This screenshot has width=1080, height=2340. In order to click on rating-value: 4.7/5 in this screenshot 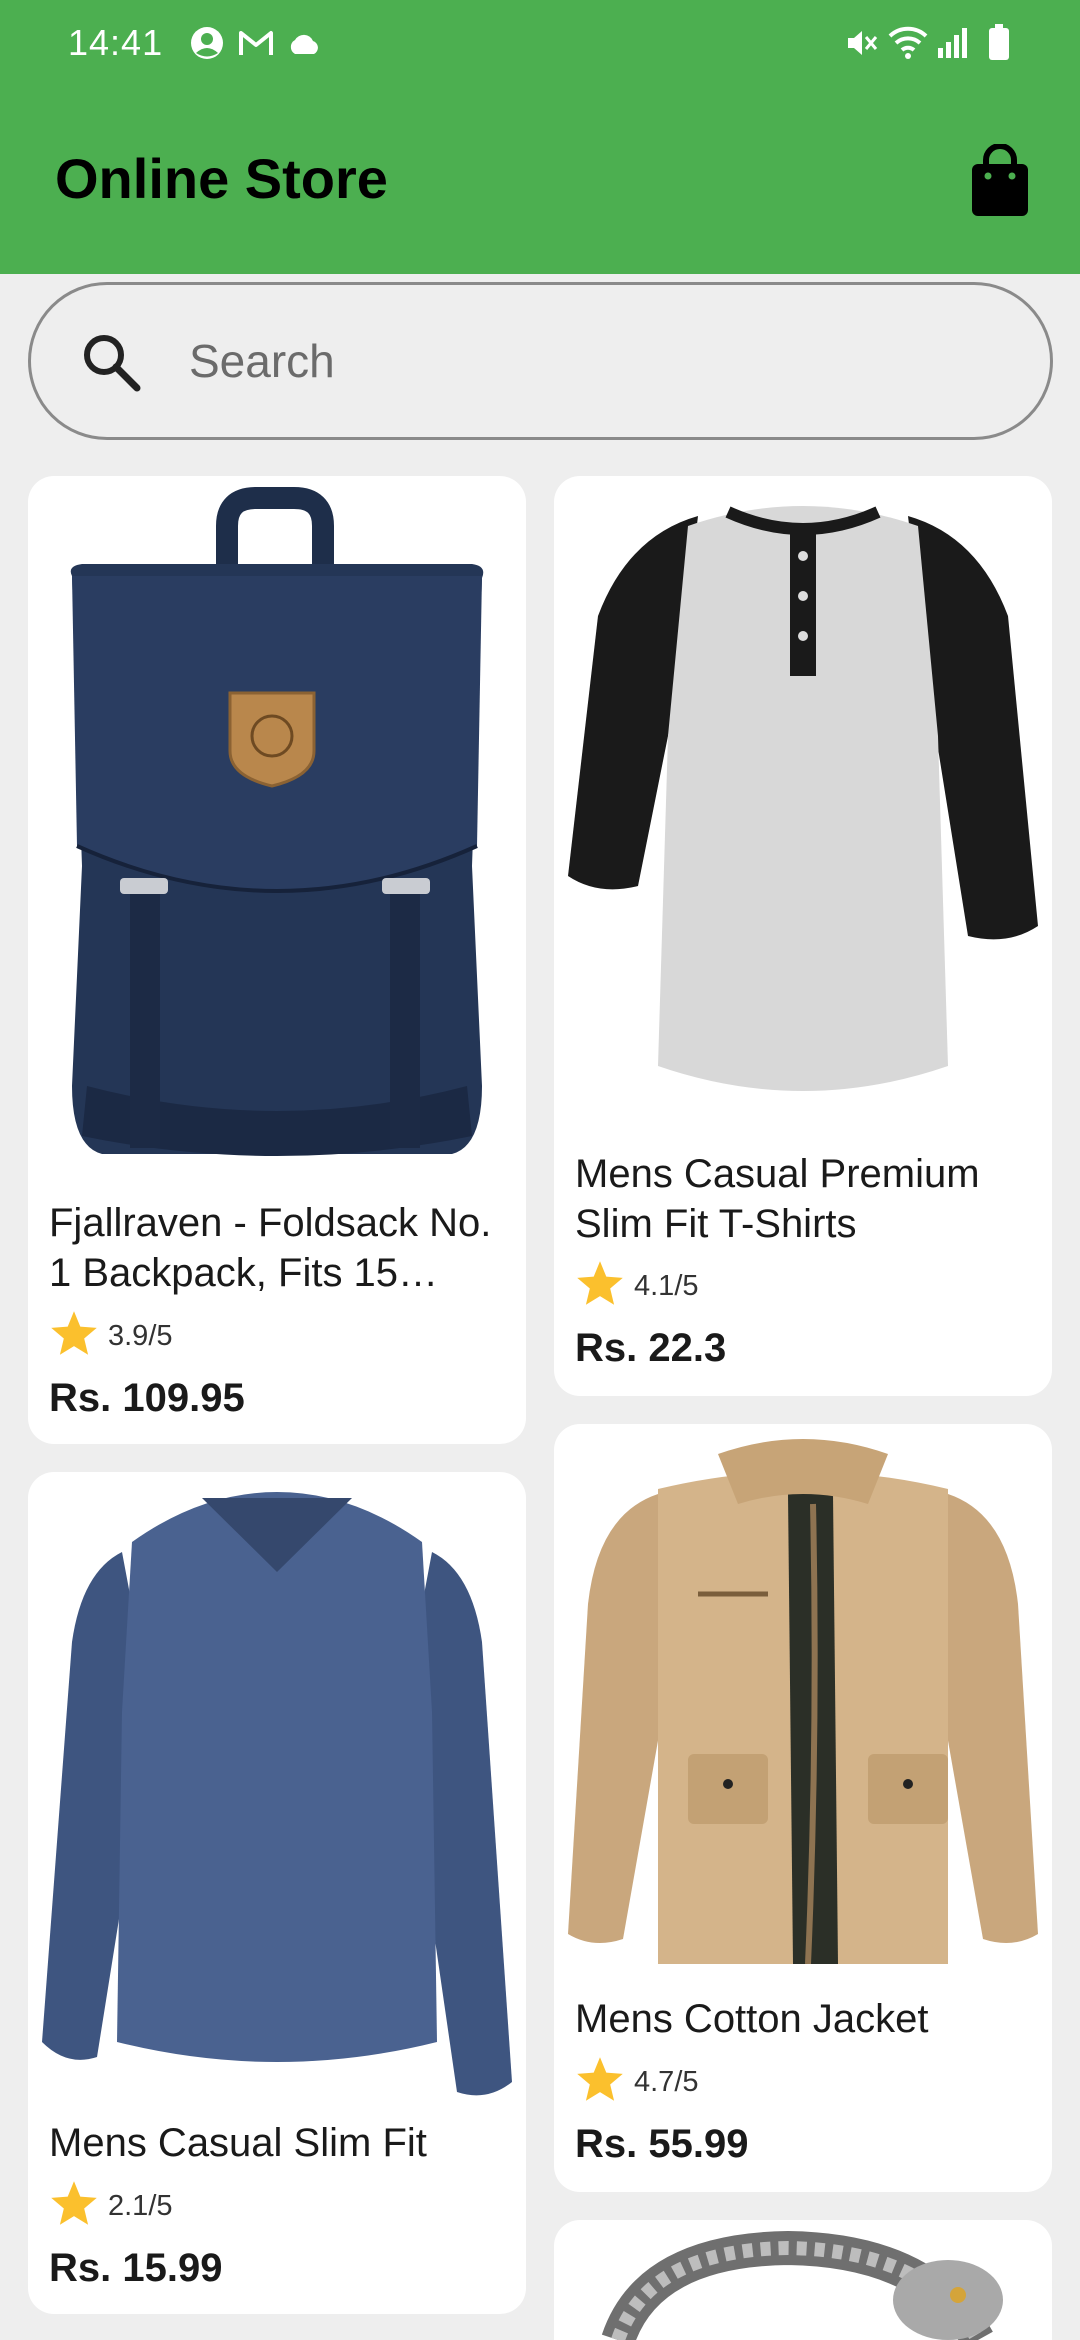, I will do `click(666, 2082)`.